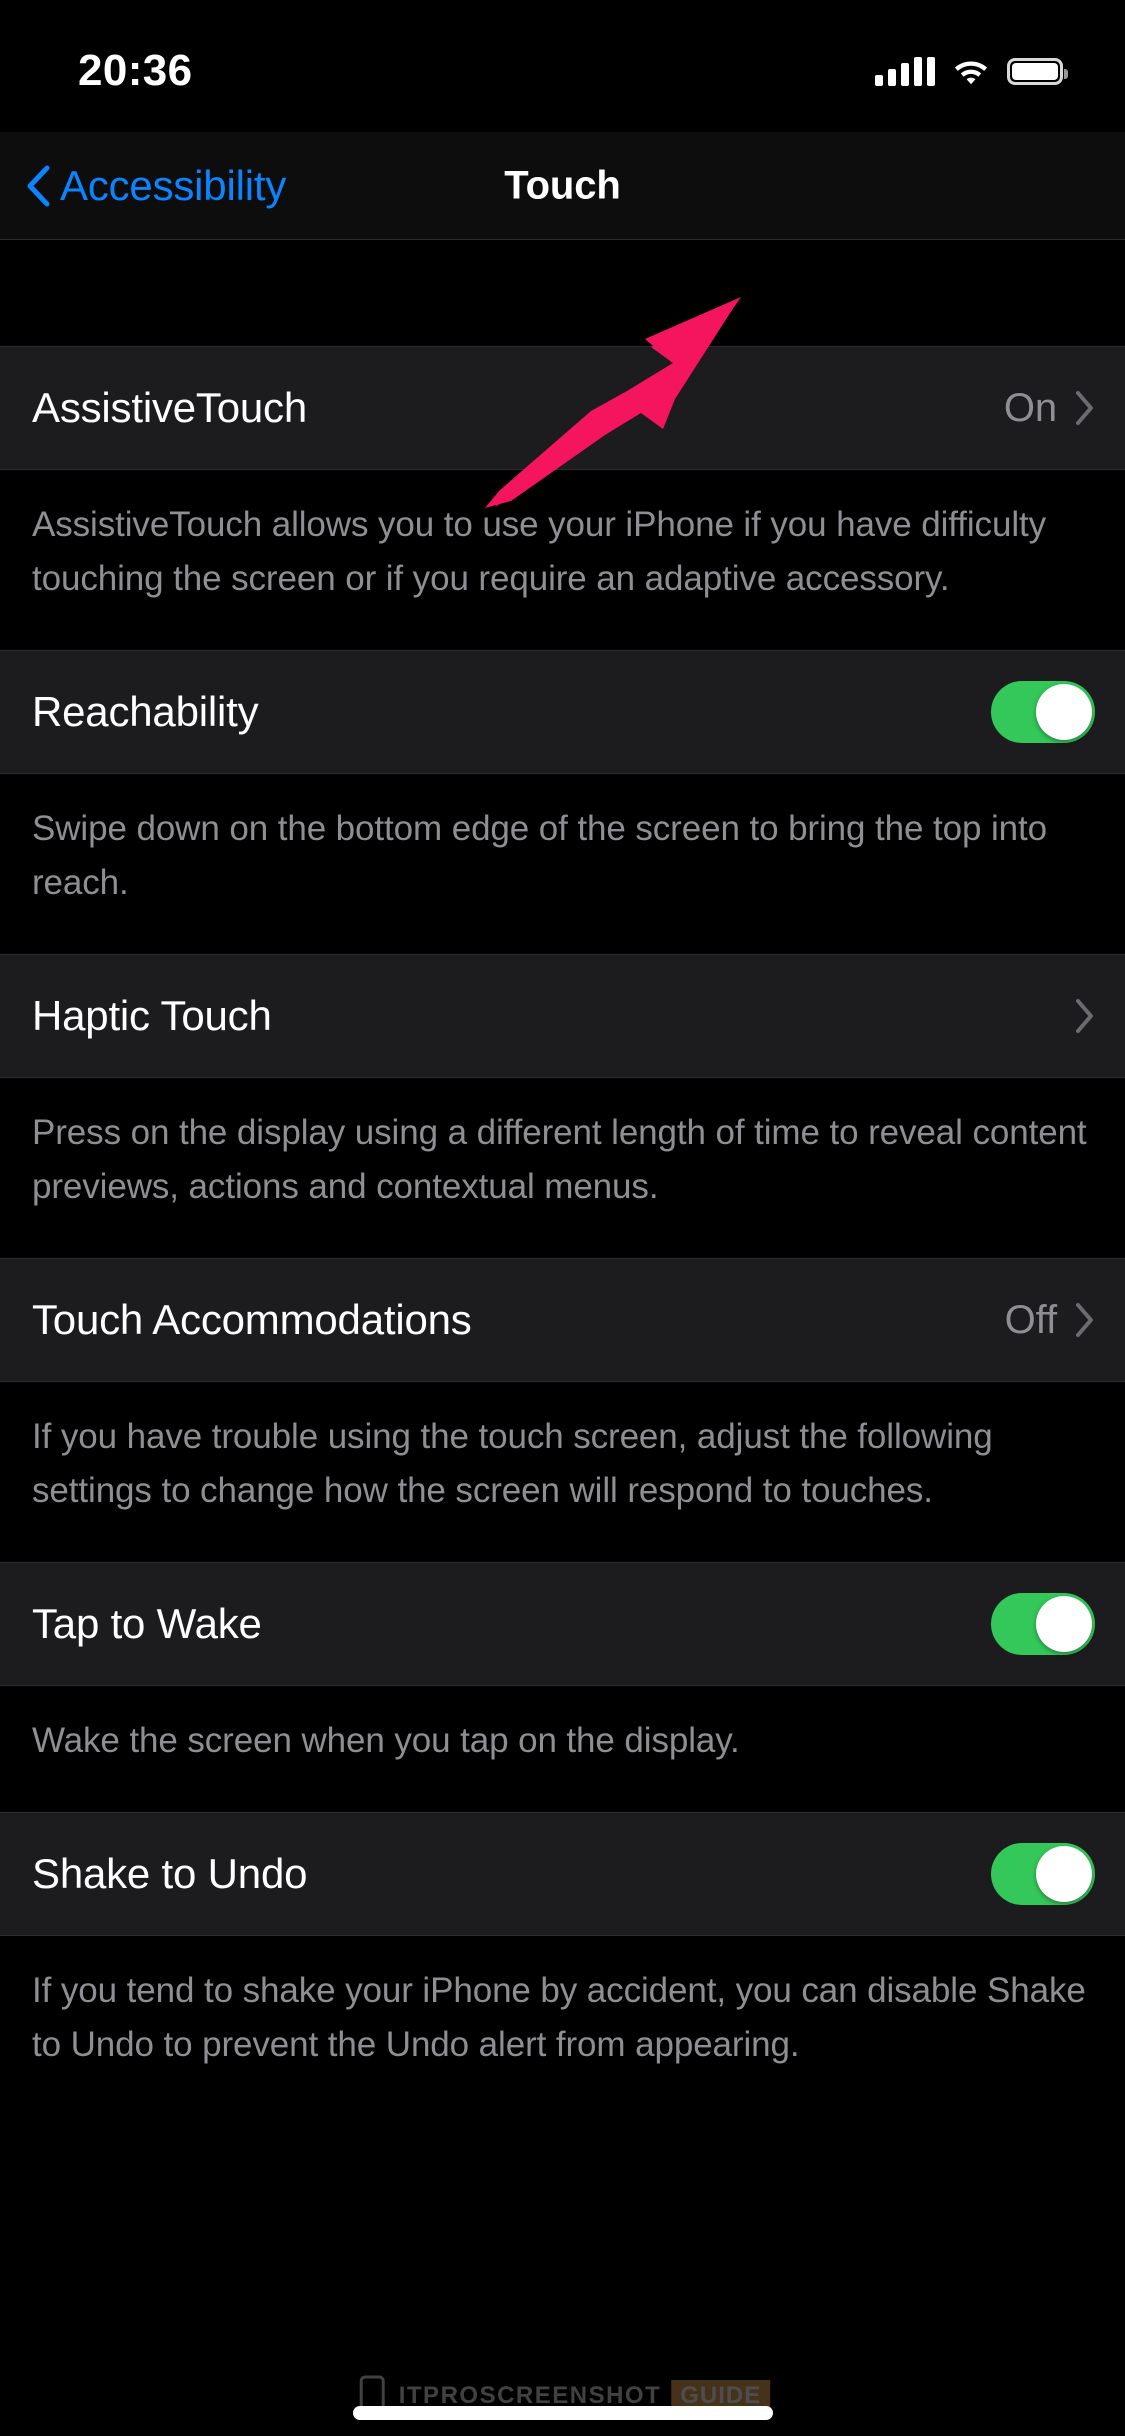 Image resolution: width=1125 pixels, height=2436 pixels. I want to click on navigation-bar: Accessibility Touch, so click(562, 186).